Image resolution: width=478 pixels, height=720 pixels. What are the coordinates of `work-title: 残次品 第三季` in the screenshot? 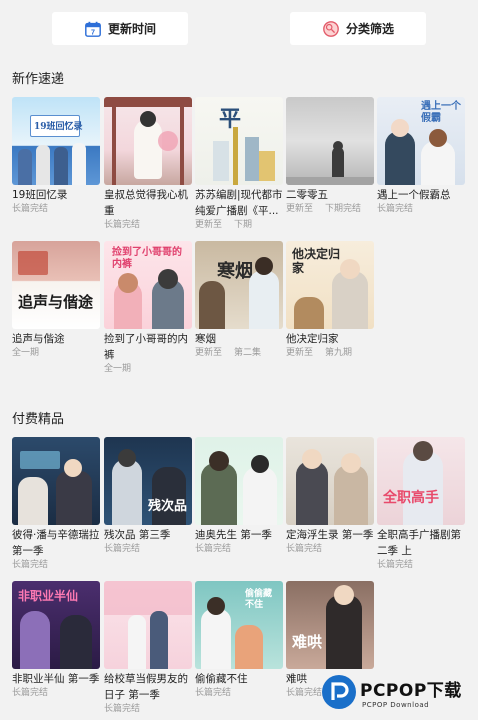 It's located at (137, 535).